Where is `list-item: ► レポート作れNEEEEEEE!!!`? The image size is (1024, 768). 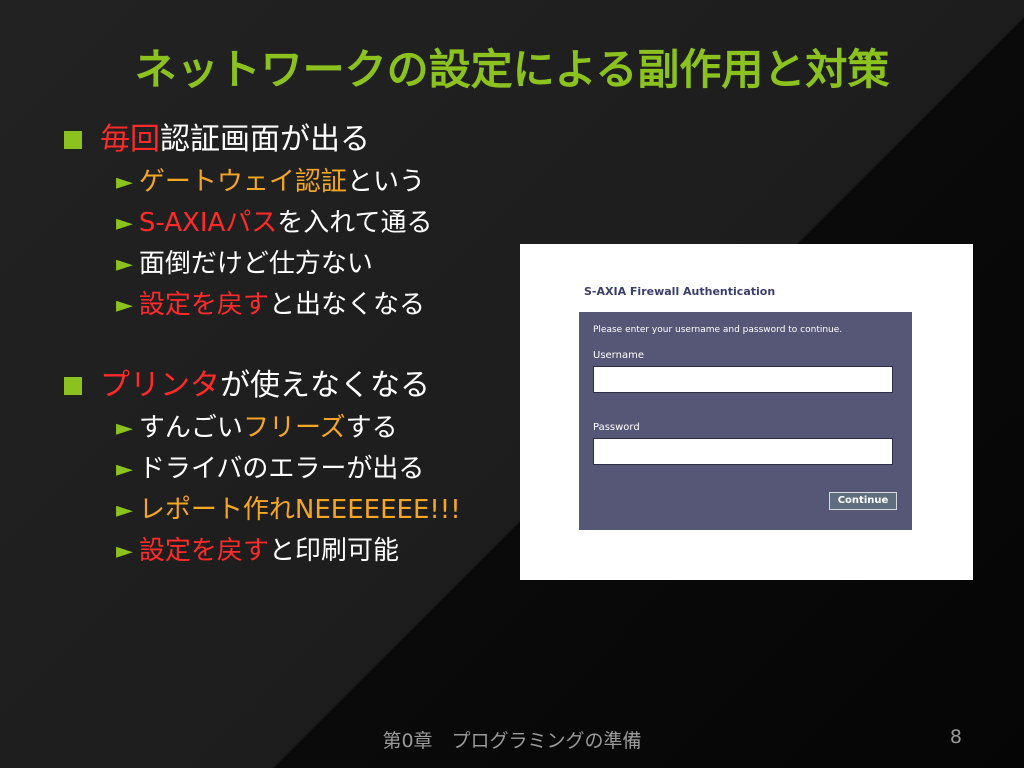 list-item: ► レポート作れNEEEEEEE!!! is located at coordinates (262, 510).